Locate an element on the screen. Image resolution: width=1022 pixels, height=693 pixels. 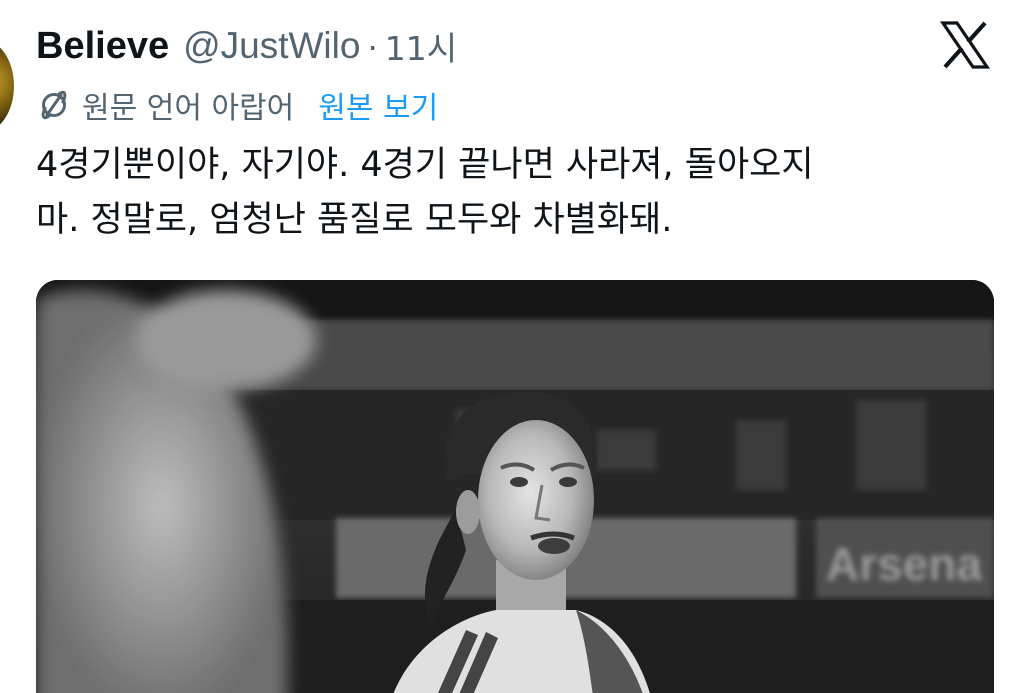
translate-icon is located at coordinates (54, 105).